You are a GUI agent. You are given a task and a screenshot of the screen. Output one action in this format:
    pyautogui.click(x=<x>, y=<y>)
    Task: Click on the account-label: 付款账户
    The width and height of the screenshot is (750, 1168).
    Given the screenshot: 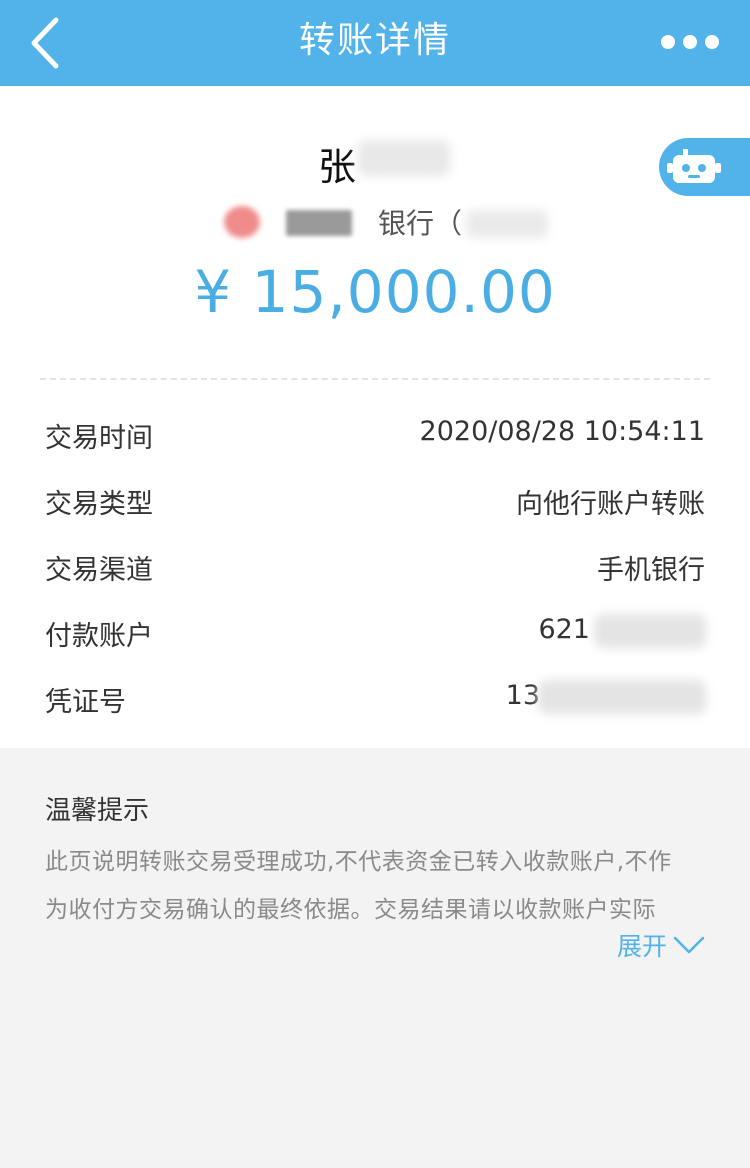 What is the action you would take?
    pyautogui.click(x=99, y=636)
    